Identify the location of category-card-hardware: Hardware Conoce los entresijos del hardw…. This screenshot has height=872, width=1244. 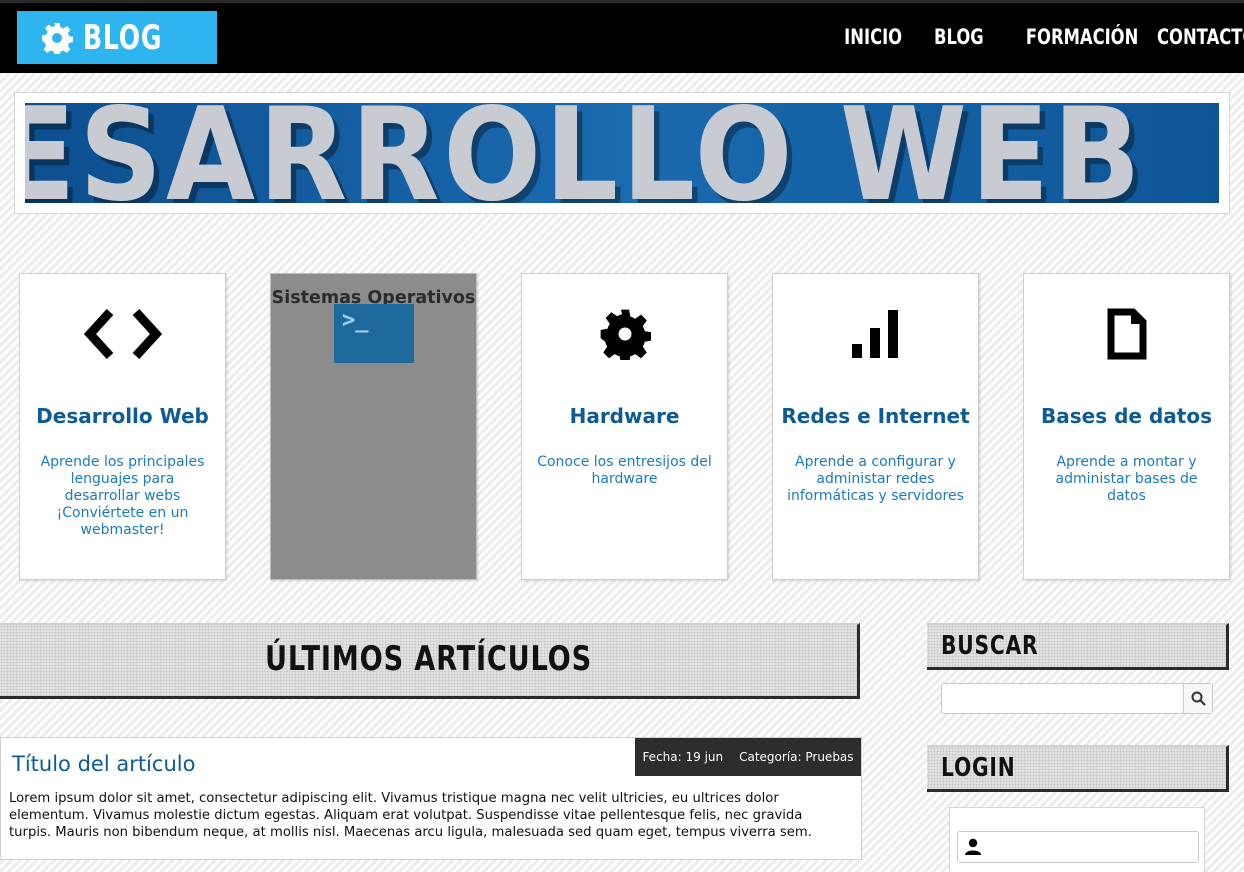
(624, 426).